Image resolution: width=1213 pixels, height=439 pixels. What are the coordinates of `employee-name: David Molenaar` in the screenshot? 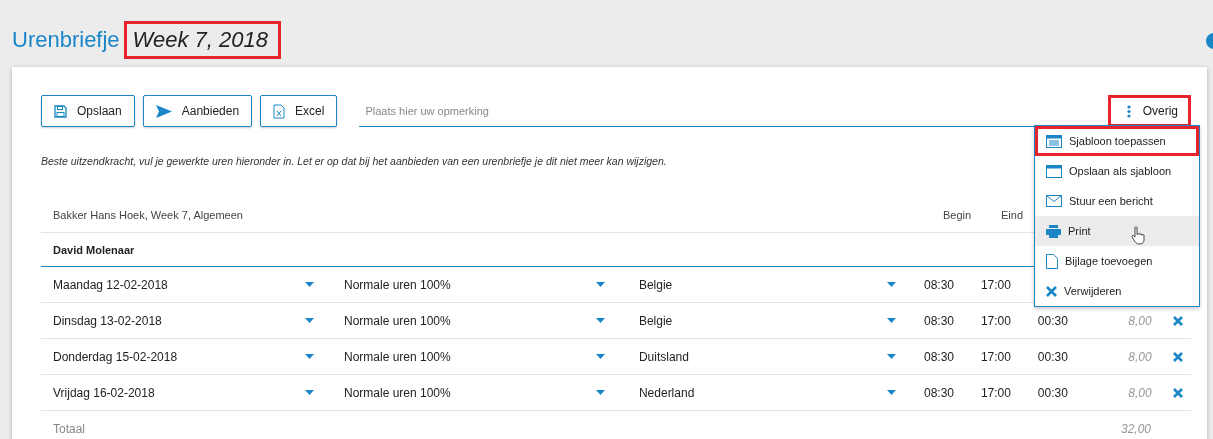 It's located at (94, 249).